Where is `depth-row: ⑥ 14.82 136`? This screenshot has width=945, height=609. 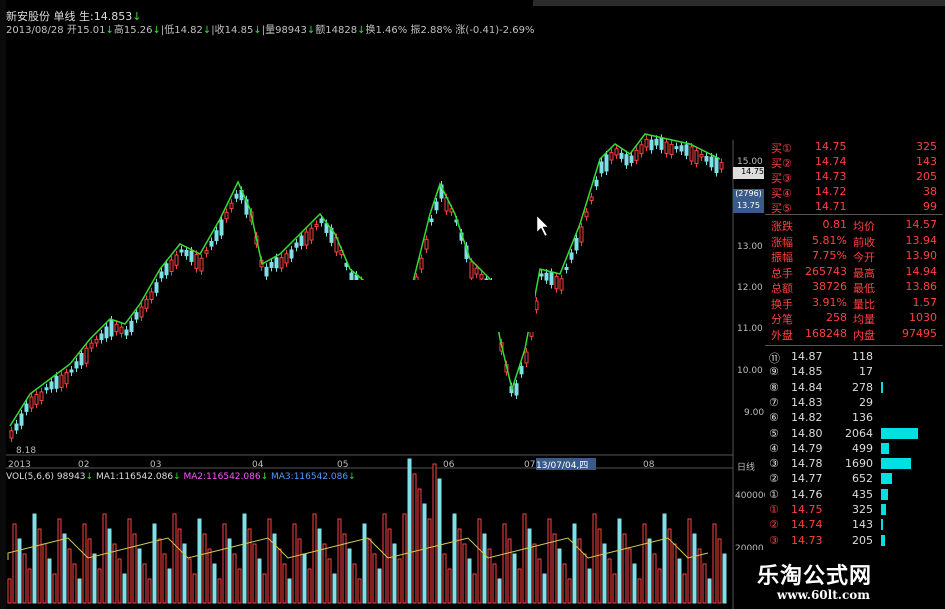 depth-row: ⑥ 14.82 136 is located at coordinates (854, 418).